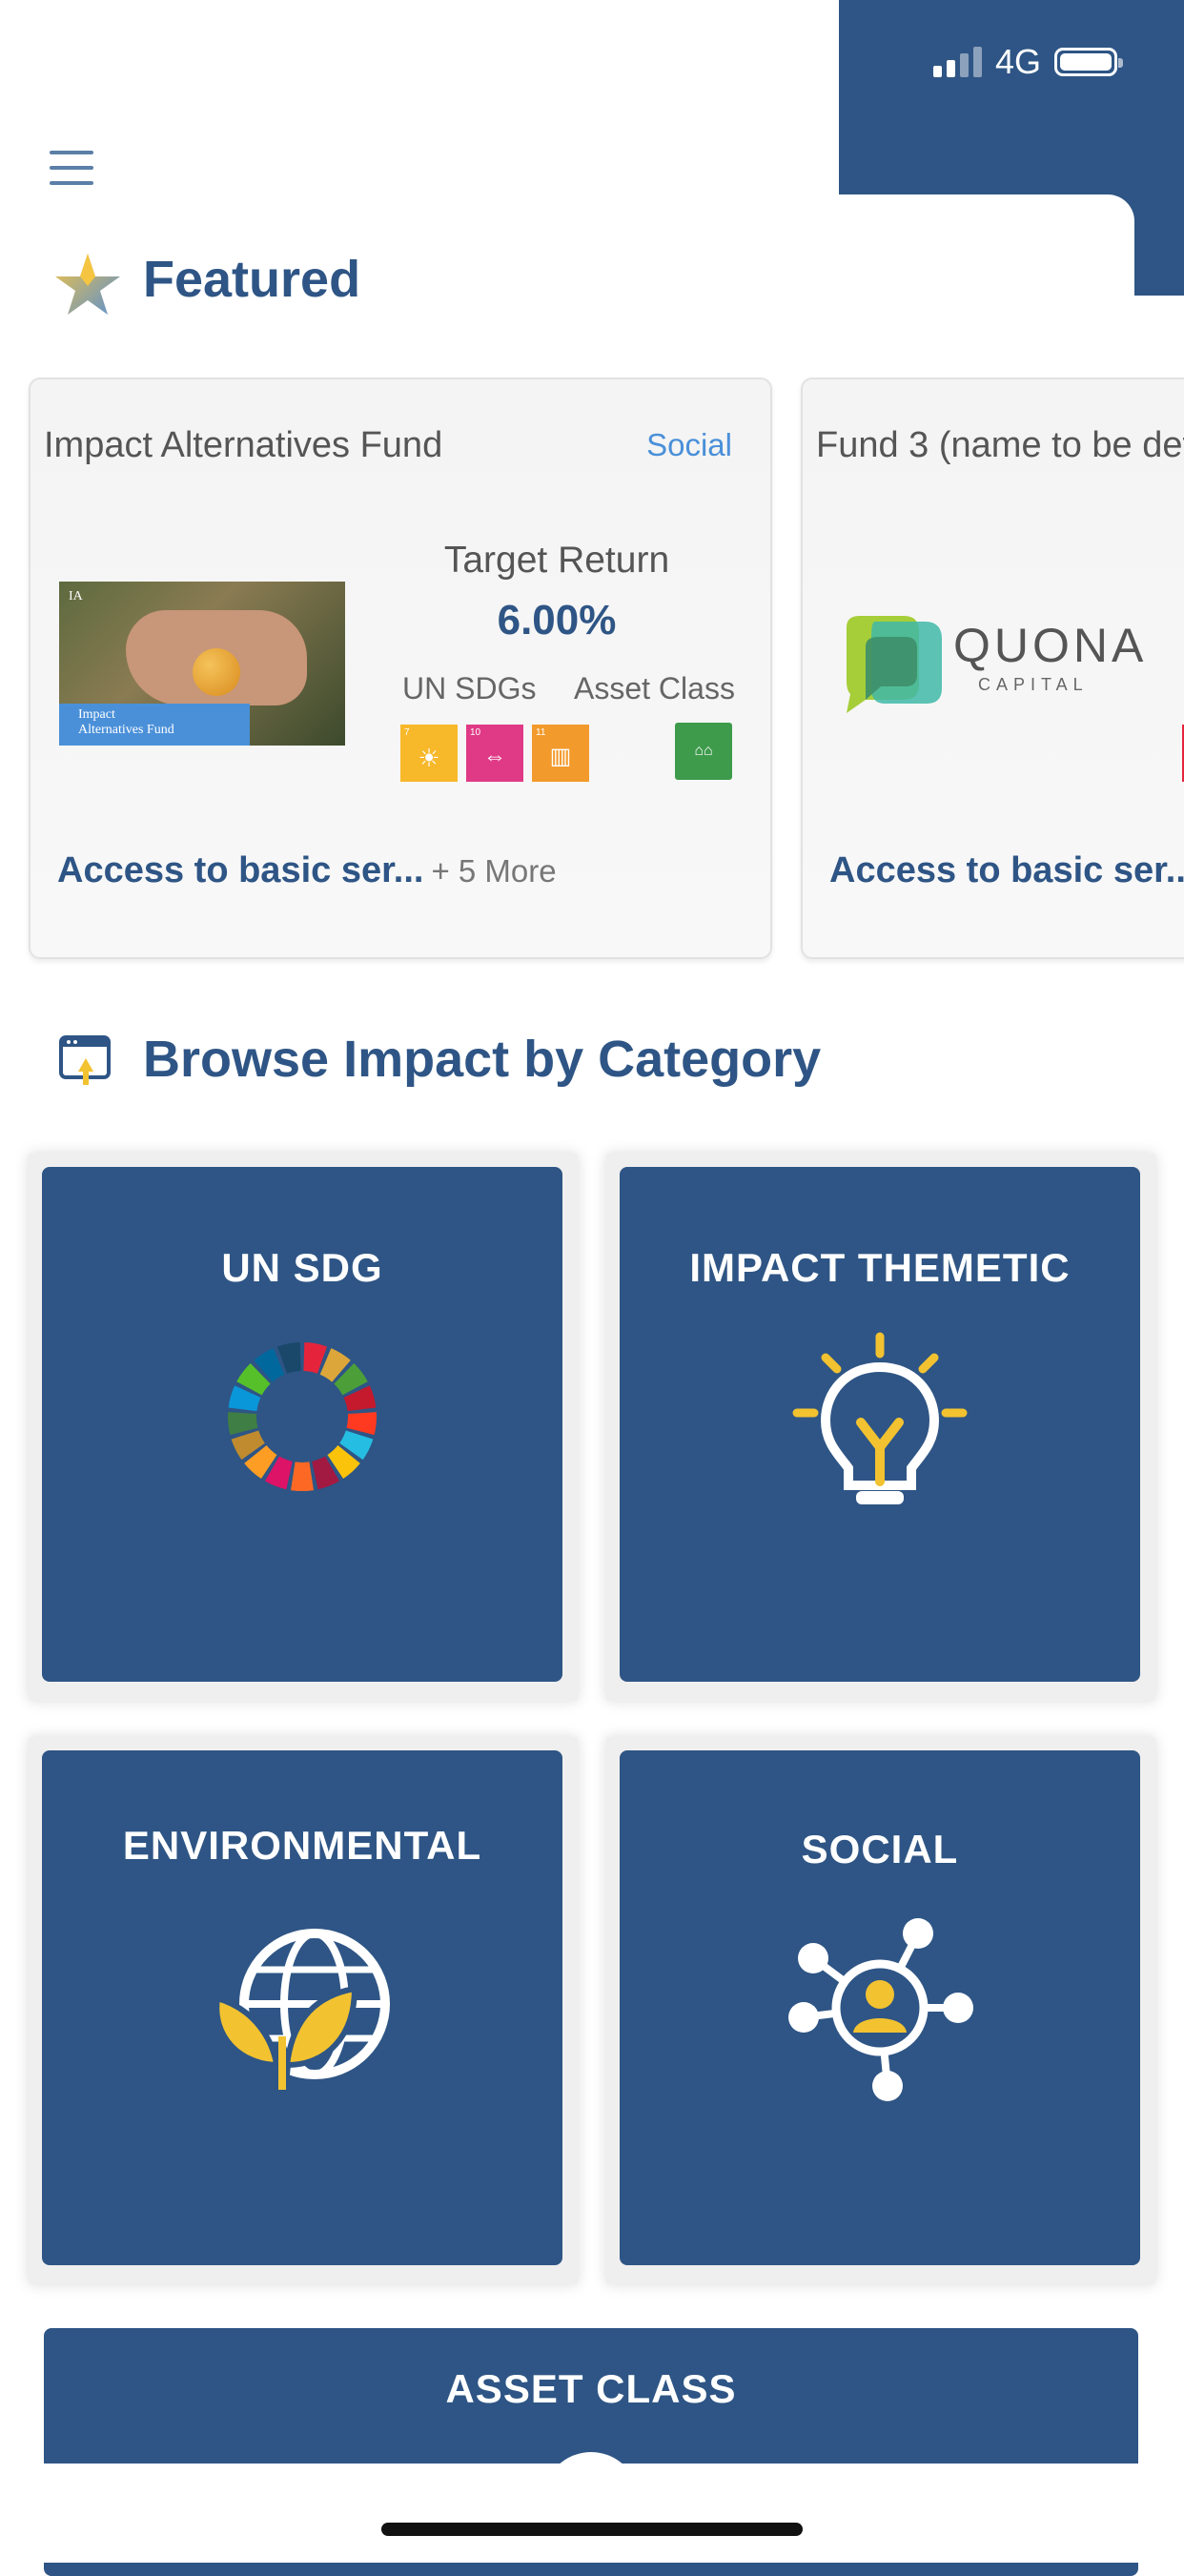  I want to click on fund-image: IA Impact Alternatives Fund, so click(202, 664).